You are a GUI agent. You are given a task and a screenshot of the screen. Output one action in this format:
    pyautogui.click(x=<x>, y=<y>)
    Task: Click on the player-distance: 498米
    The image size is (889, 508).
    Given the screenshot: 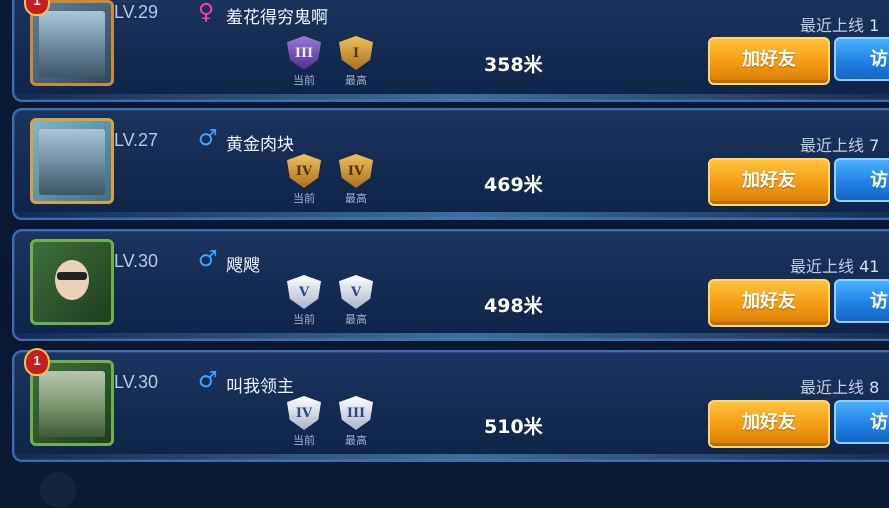 What is the action you would take?
    pyautogui.click(x=513, y=306)
    